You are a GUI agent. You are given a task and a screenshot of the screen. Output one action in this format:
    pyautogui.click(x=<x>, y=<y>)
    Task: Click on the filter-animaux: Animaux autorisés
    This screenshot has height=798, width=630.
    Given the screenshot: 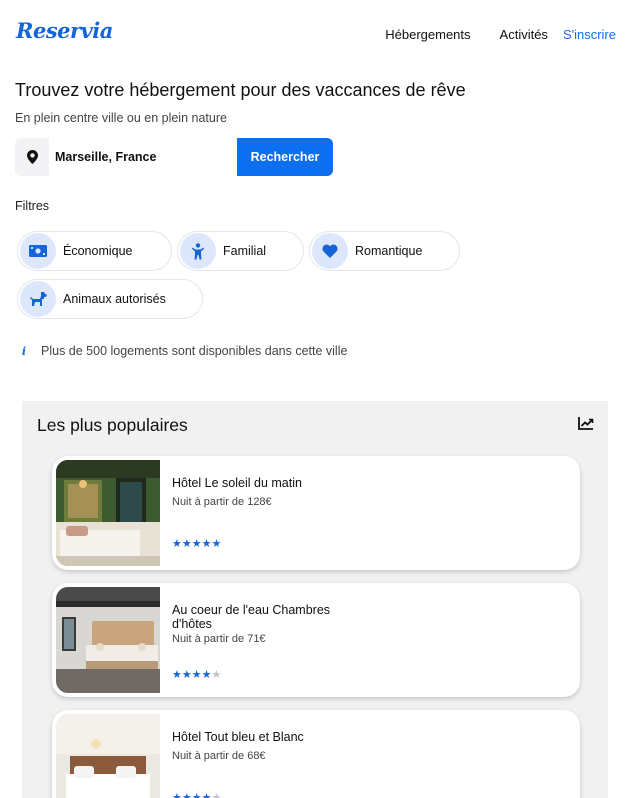 What is the action you would take?
    pyautogui.click(x=110, y=299)
    